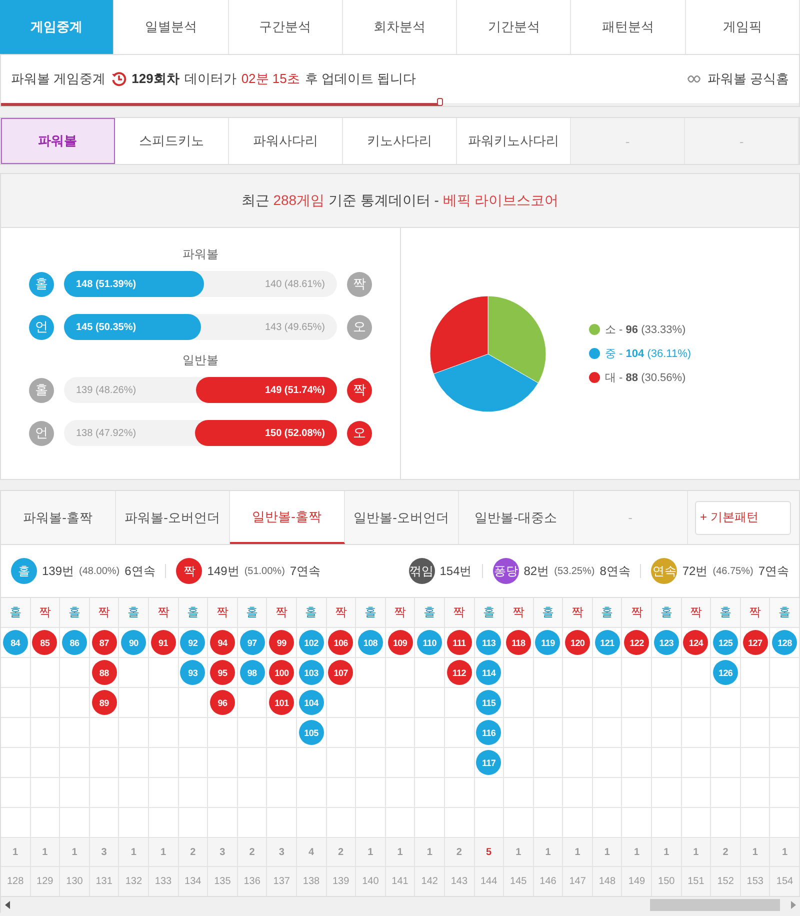 This screenshot has height=916, width=800. I want to click on tab: 파워볼-홀짝, so click(58, 517).